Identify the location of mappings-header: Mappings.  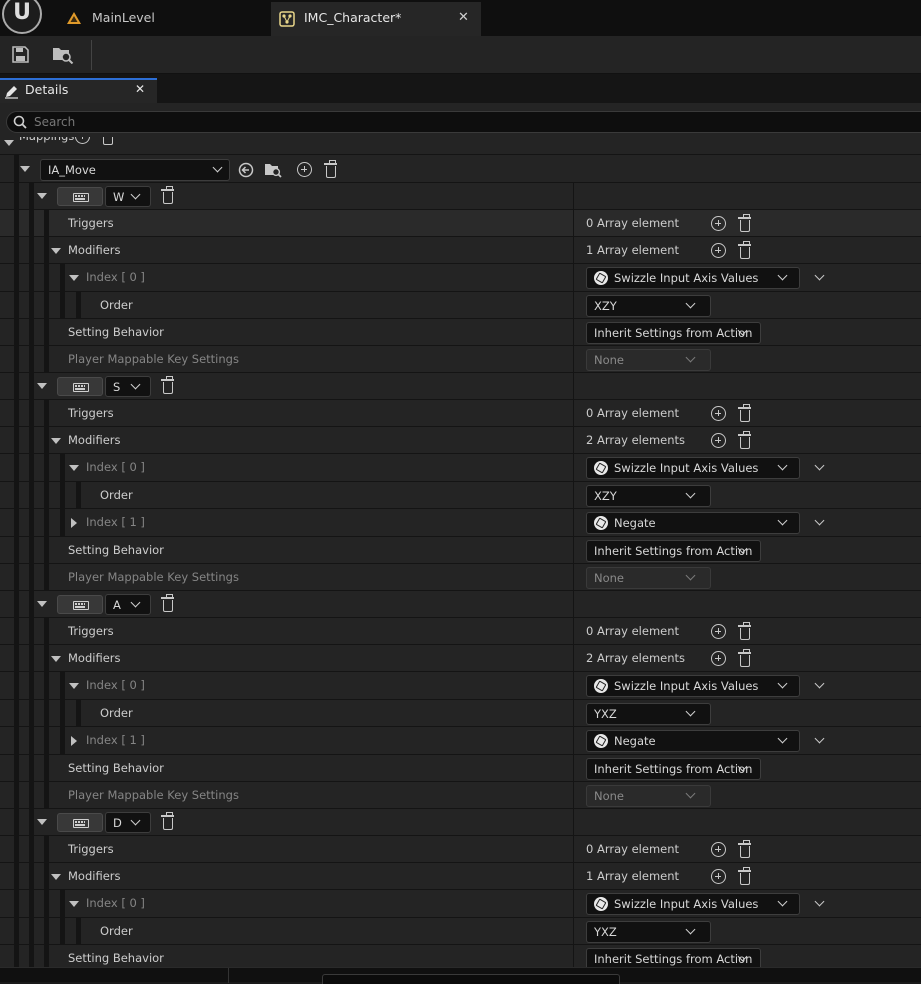
(460, 146).